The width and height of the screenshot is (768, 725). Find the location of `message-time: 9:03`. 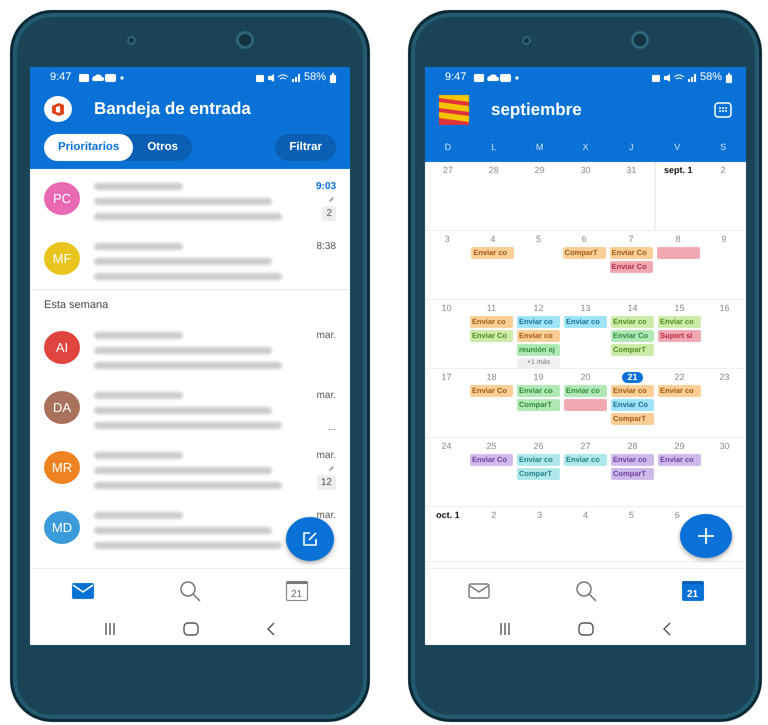

message-time: 9:03 is located at coordinates (326, 187).